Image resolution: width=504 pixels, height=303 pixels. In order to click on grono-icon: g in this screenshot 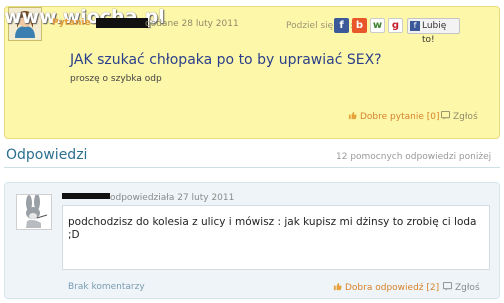, I will do `click(395, 25)`.